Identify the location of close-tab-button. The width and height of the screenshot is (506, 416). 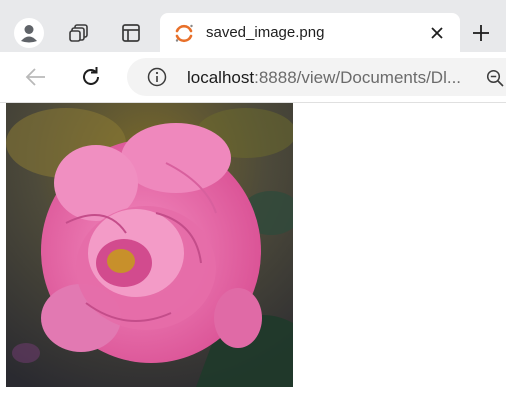
(437, 33).